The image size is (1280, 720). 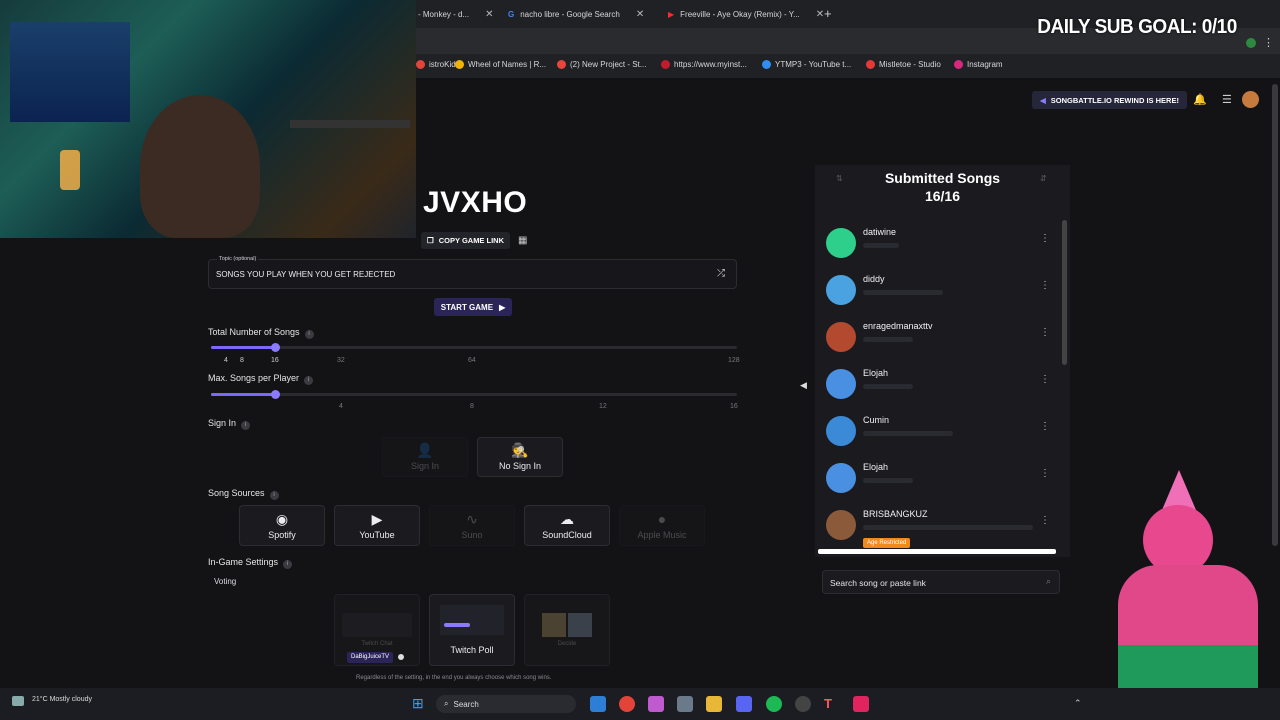 What do you see at coordinates (474, 394) in the screenshot?
I see `max-songs-slider` at bounding box center [474, 394].